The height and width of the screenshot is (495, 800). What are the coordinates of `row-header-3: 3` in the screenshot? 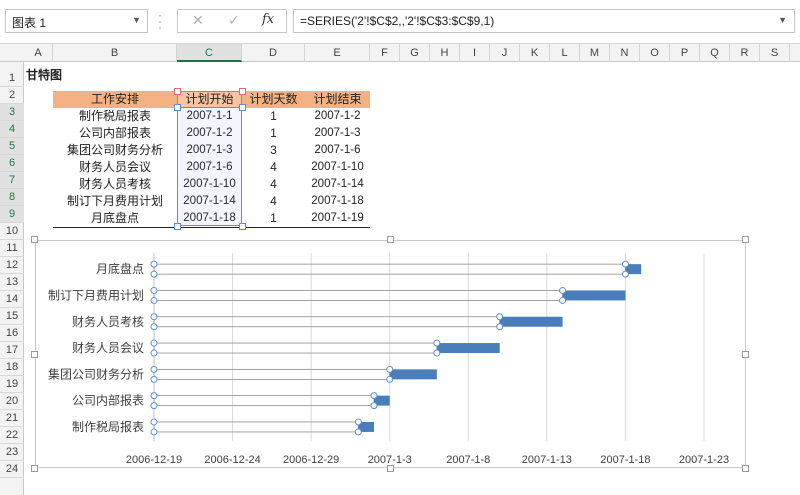 It's located at (12, 112).